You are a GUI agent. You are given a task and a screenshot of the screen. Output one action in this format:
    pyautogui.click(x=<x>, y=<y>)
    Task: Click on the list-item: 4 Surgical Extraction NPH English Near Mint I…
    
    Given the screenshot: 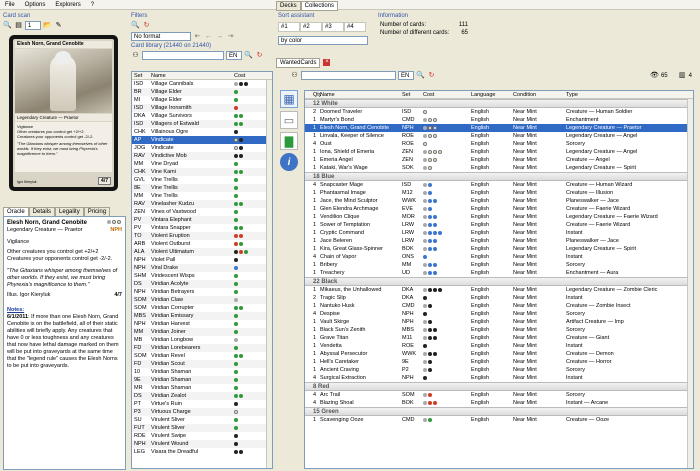 What is the action you would take?
    pyautogui.click(x=499, y=378)
    